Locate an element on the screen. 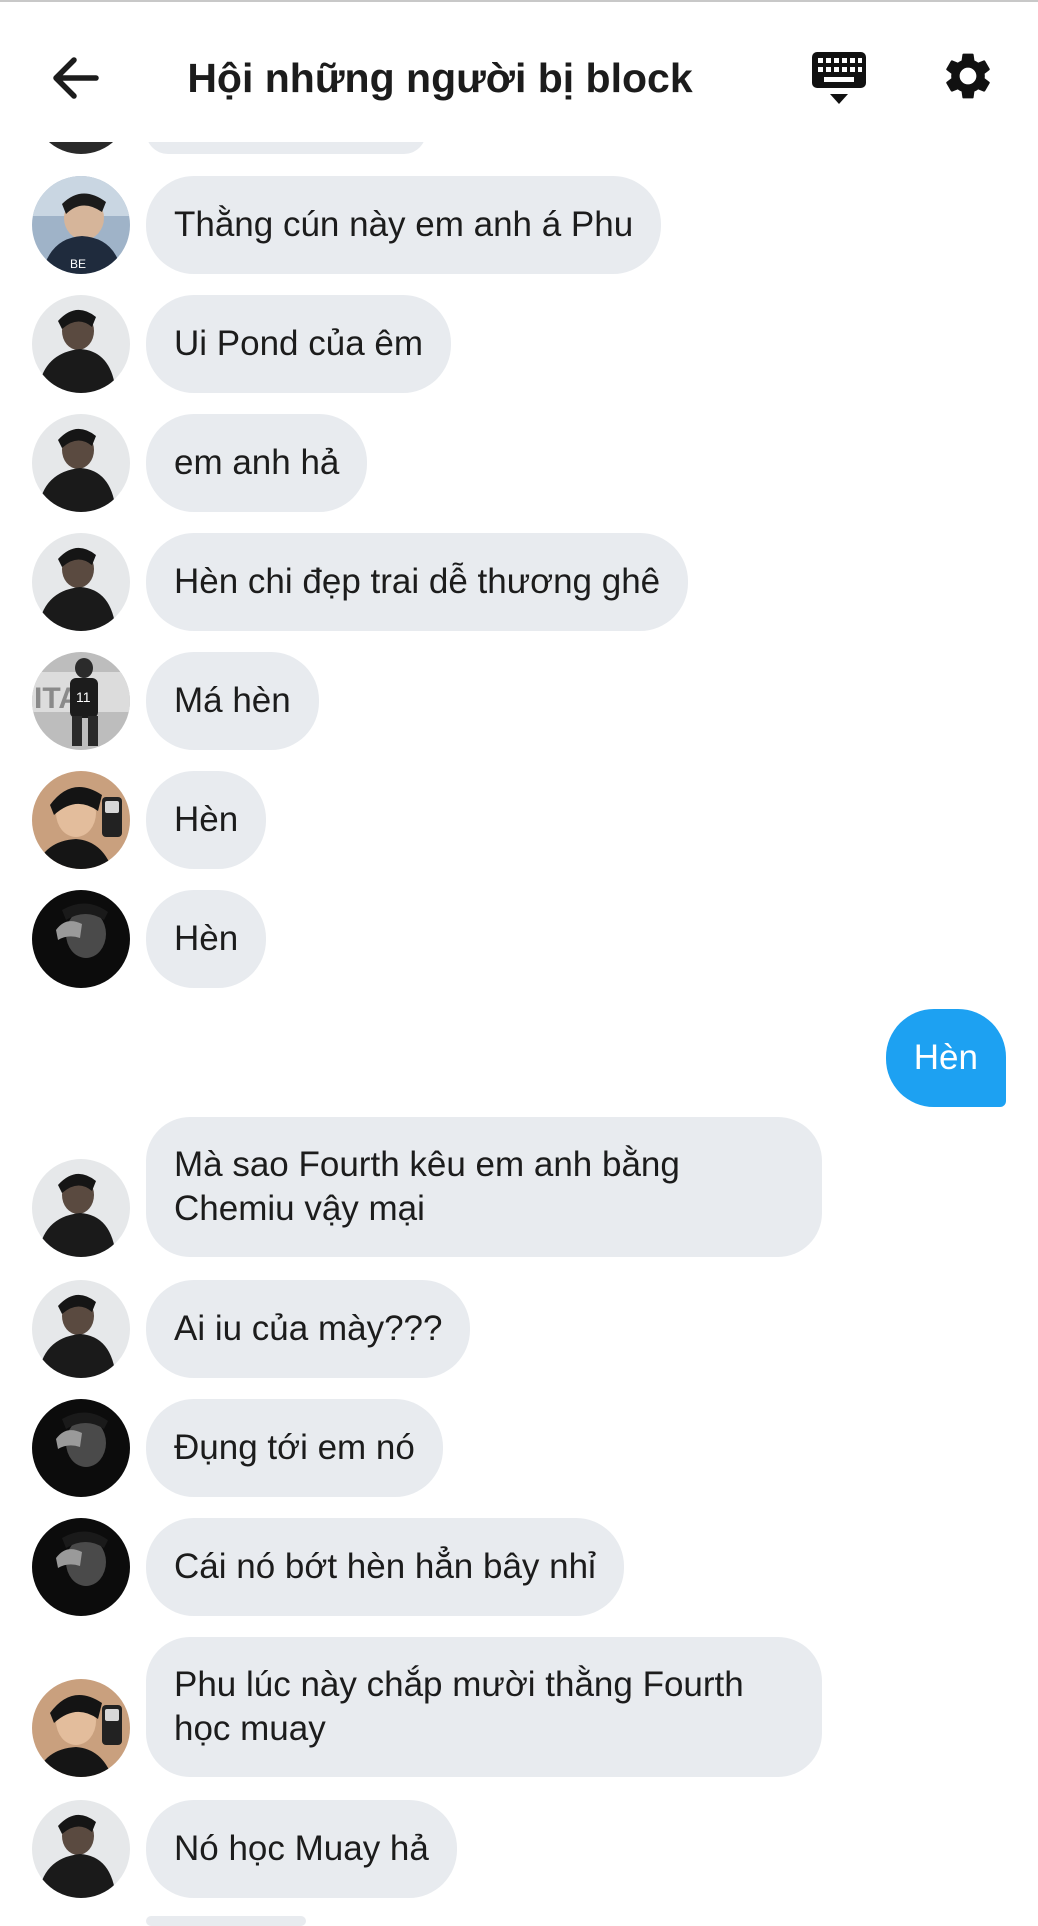 This screenshot has height=1926, width=1038. message-row-outgoing: Hèn is located at coordinates (519, 1058).